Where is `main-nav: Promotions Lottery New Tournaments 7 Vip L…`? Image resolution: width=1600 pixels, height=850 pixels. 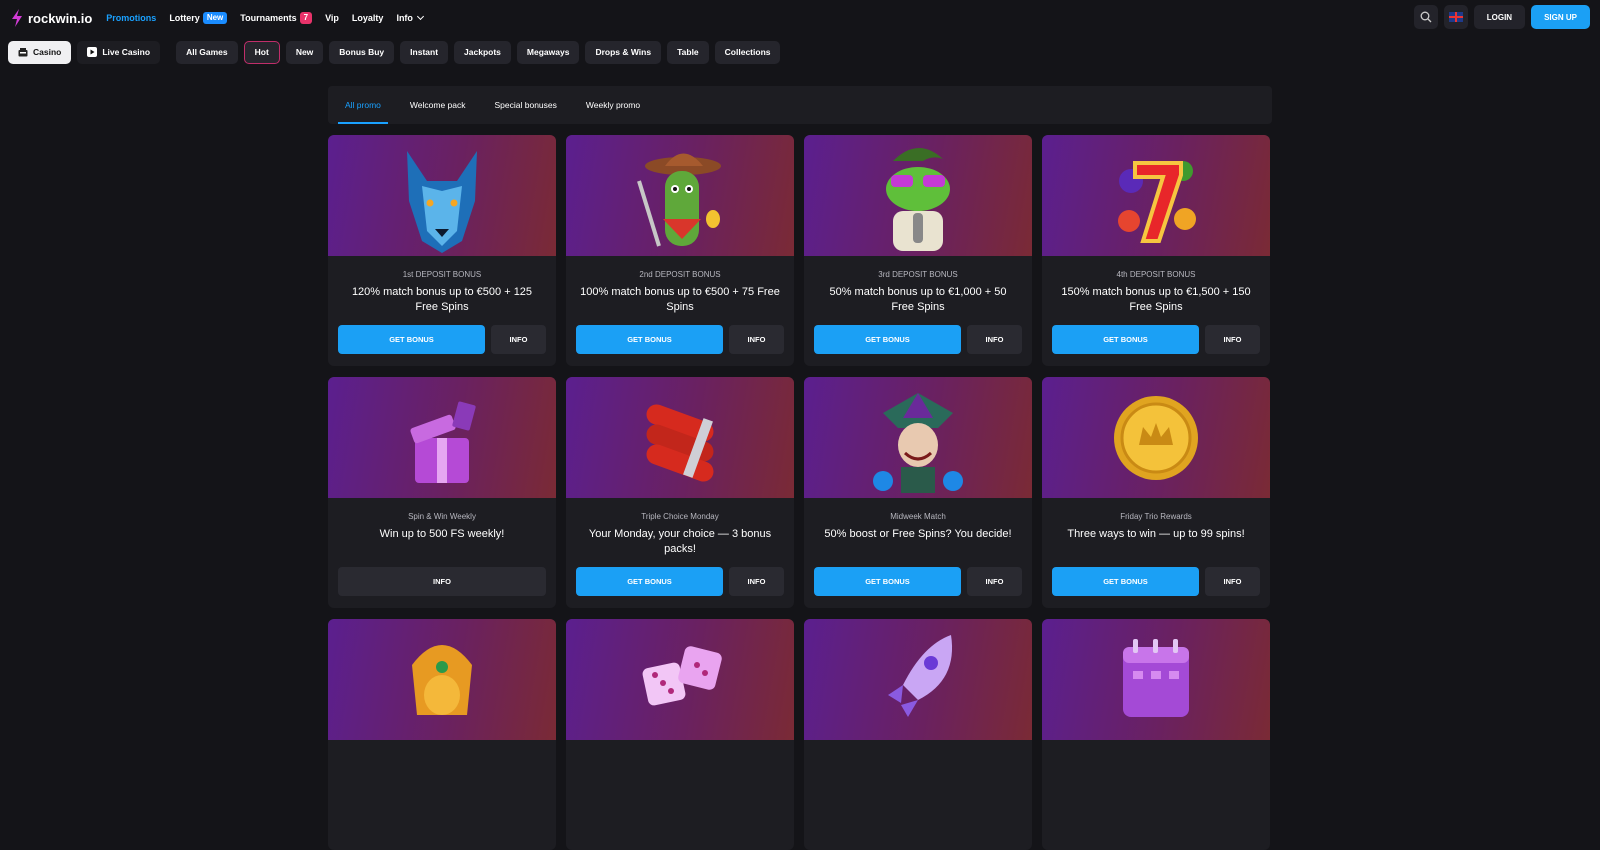
main-nav: Promotions Lottery New Tournaments 7 Vip L… is located at coordinates (265, 18).